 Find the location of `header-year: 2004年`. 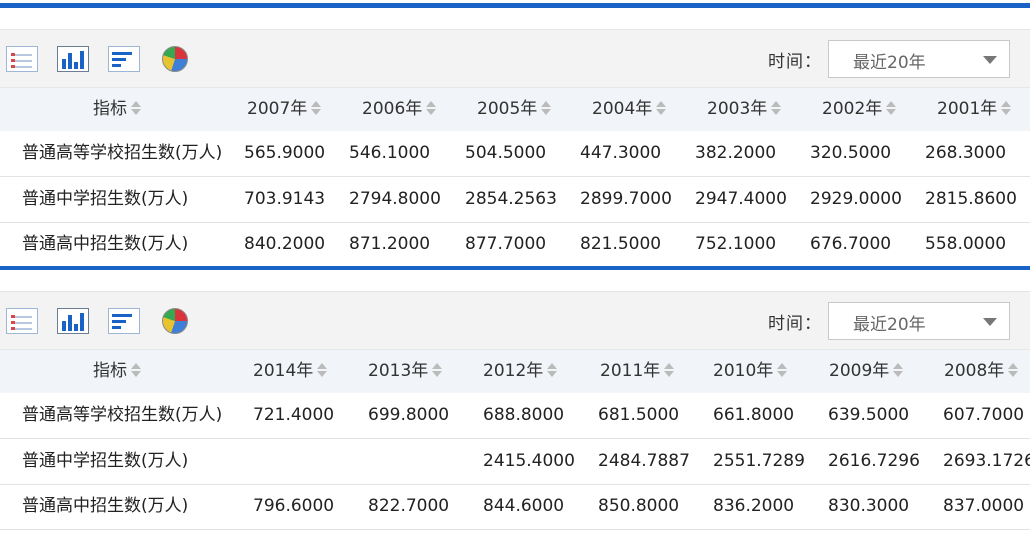

header-year: 2004年 is located at coordinates (629, 109).